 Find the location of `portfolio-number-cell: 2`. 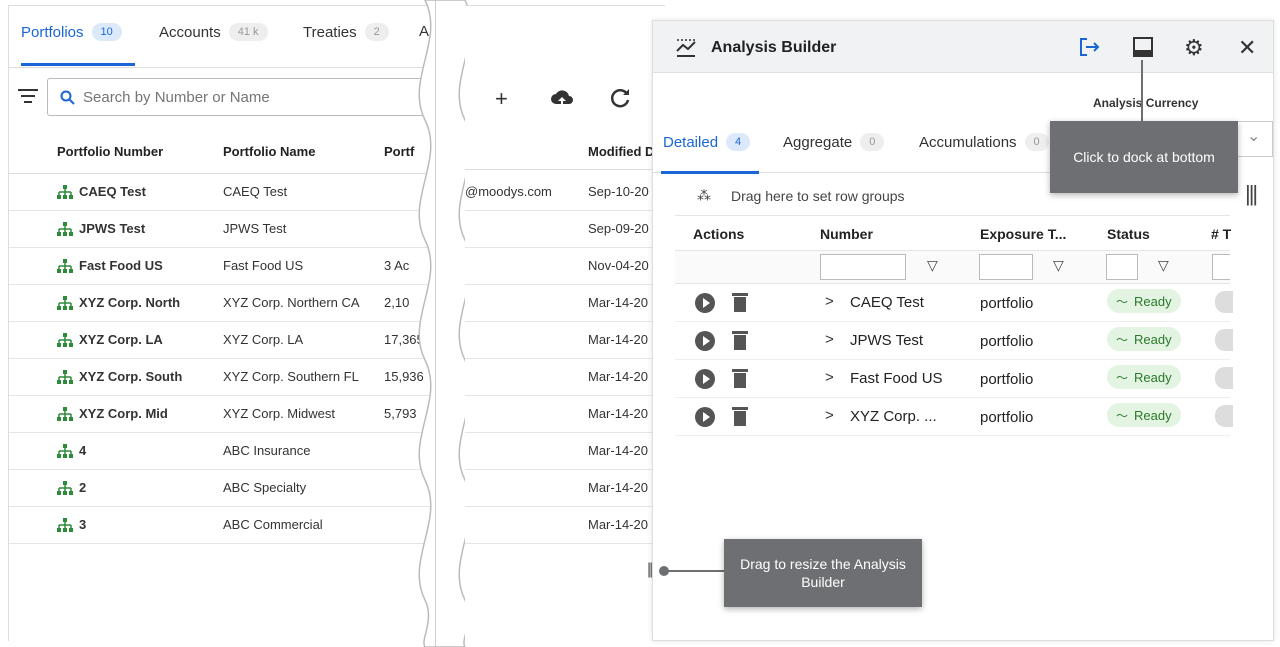

portfolio-number-cell: 2 is located at coordinates (71, 487).